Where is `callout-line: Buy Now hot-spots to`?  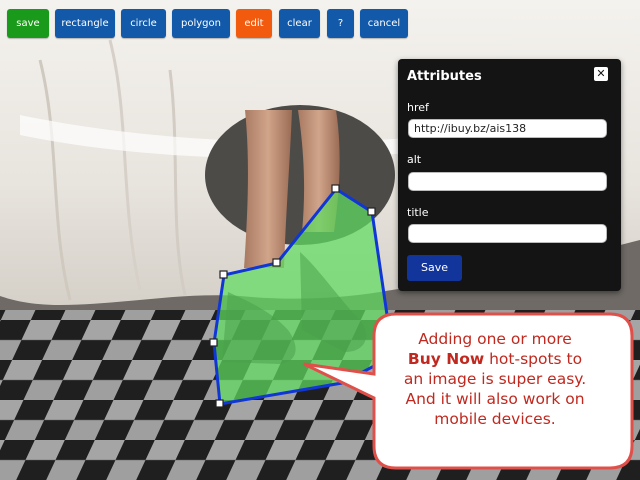
callout-line: Buy Now hot-spots to is located at coordinates (495, 359).